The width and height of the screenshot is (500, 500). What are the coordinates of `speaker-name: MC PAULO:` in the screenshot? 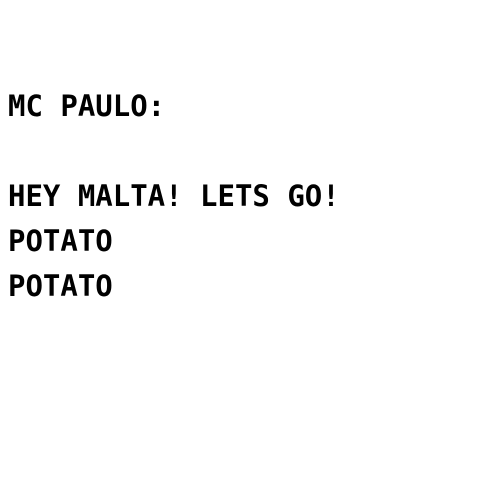 It's located at (87, 106).